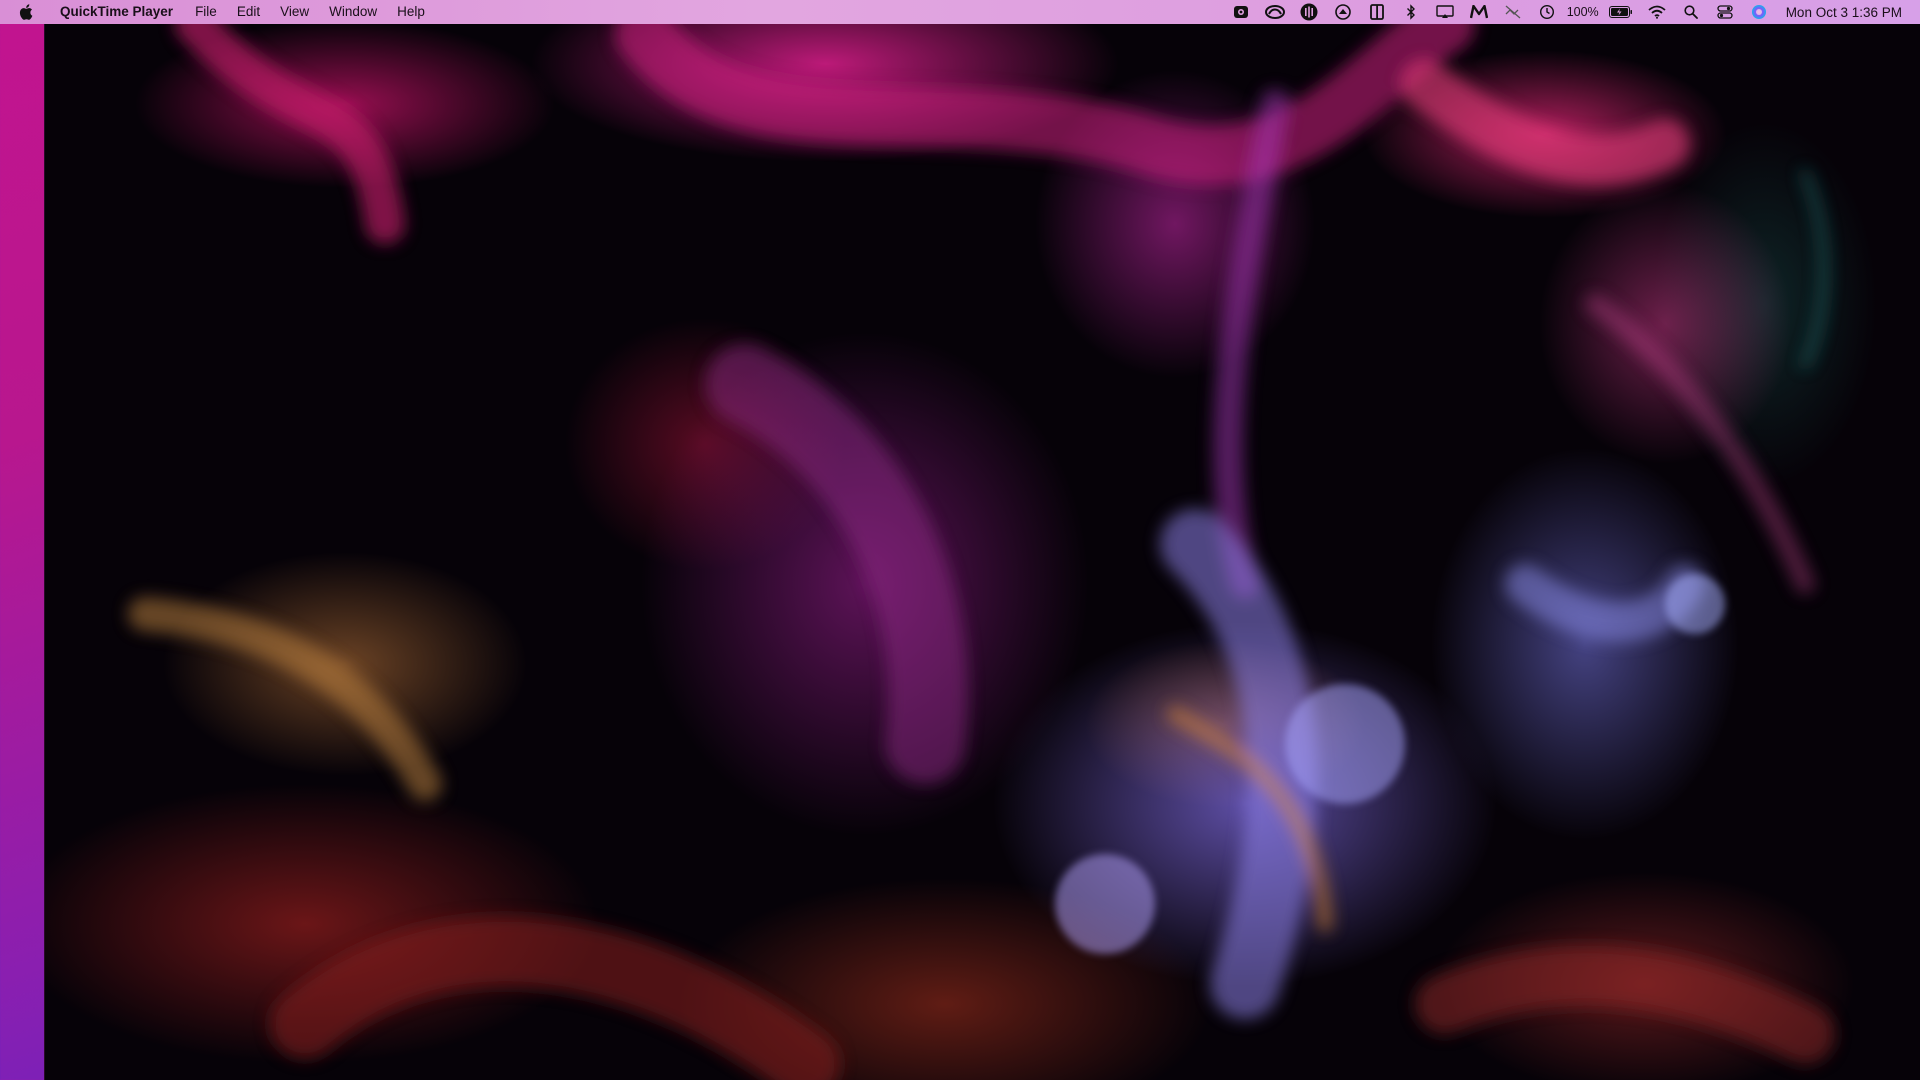 This screenshot has height=1080, width=1920. What do you see at coordinates (353, 12) in the screenshot?
I see `menu-window: Window` at bounding box center [353, 12].